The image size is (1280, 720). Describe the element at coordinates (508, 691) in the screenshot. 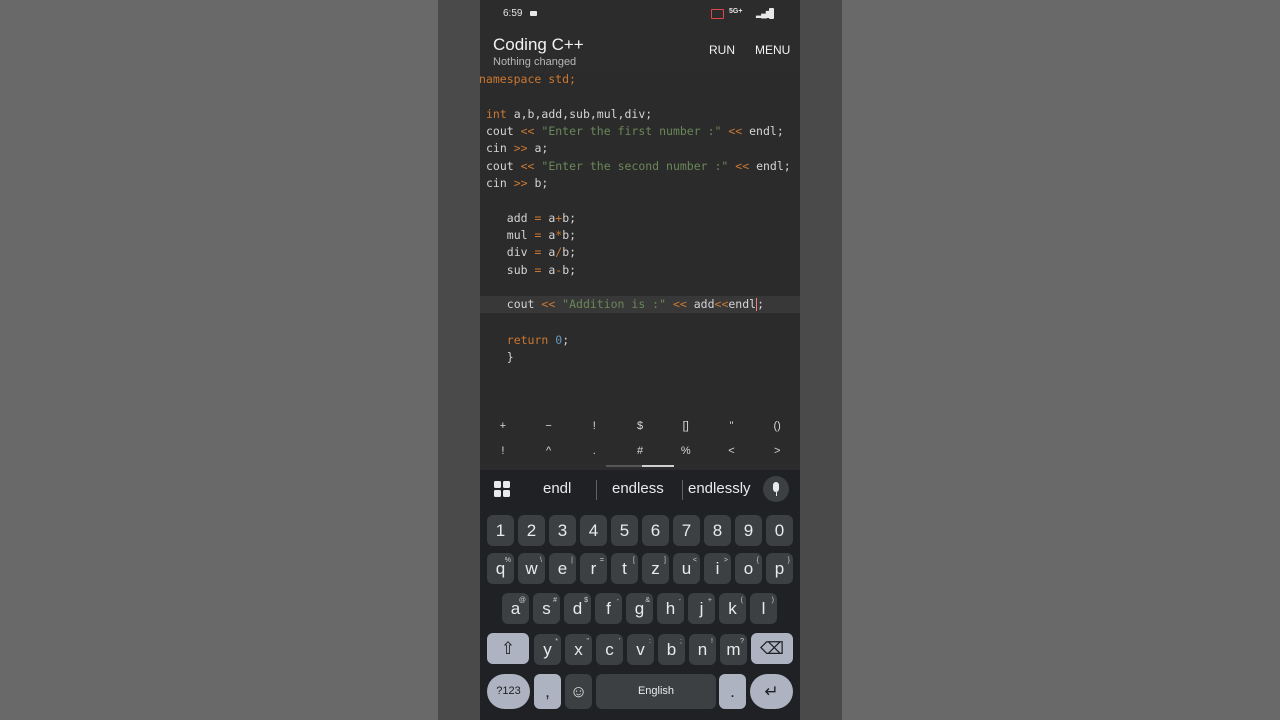

I see `symbols-key: ?123` at that location.